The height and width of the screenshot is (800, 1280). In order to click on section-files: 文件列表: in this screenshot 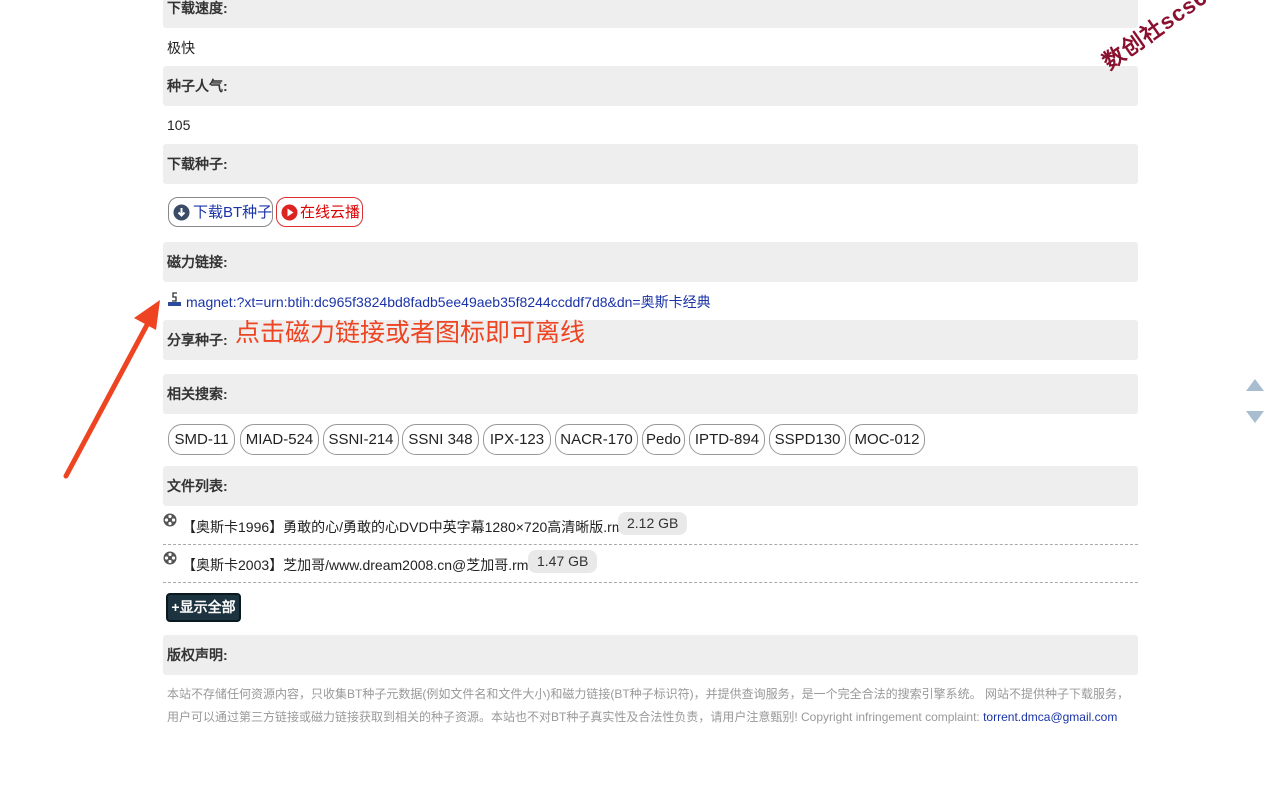, I will do `click(650, 486)`.